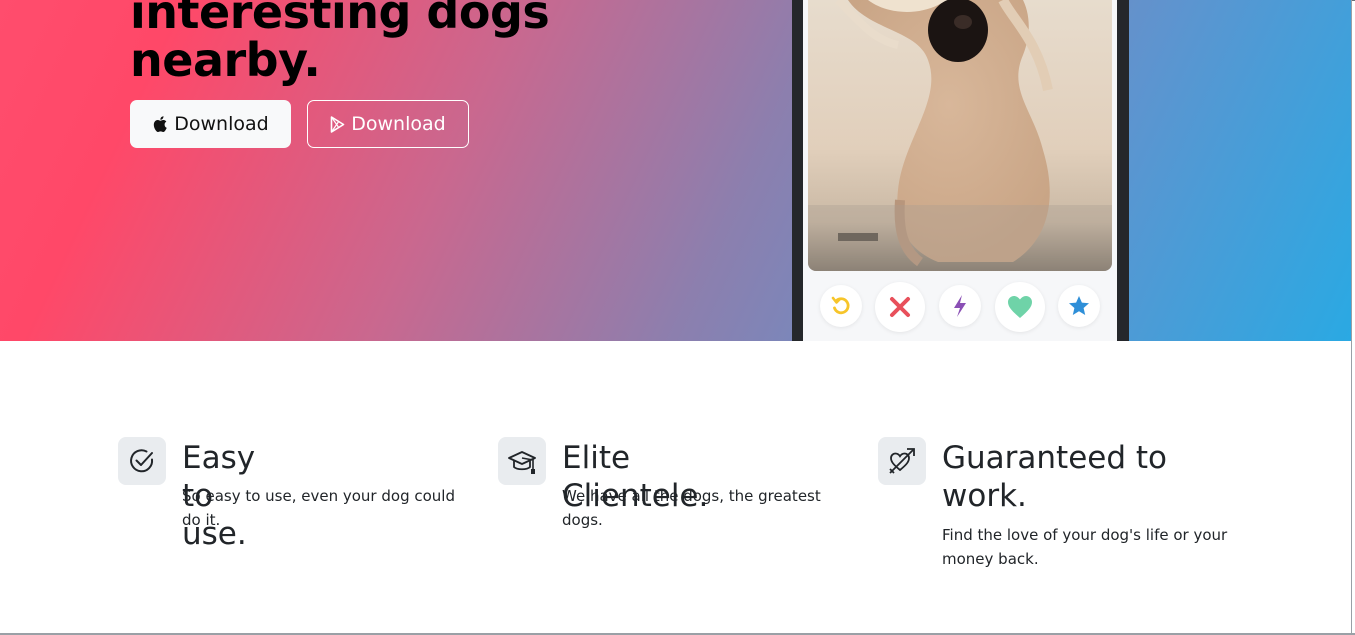 The width and height of the screenshot is (1355, 635). I want to click on feature-title: Guaranteed to work., so click(1055, 477).